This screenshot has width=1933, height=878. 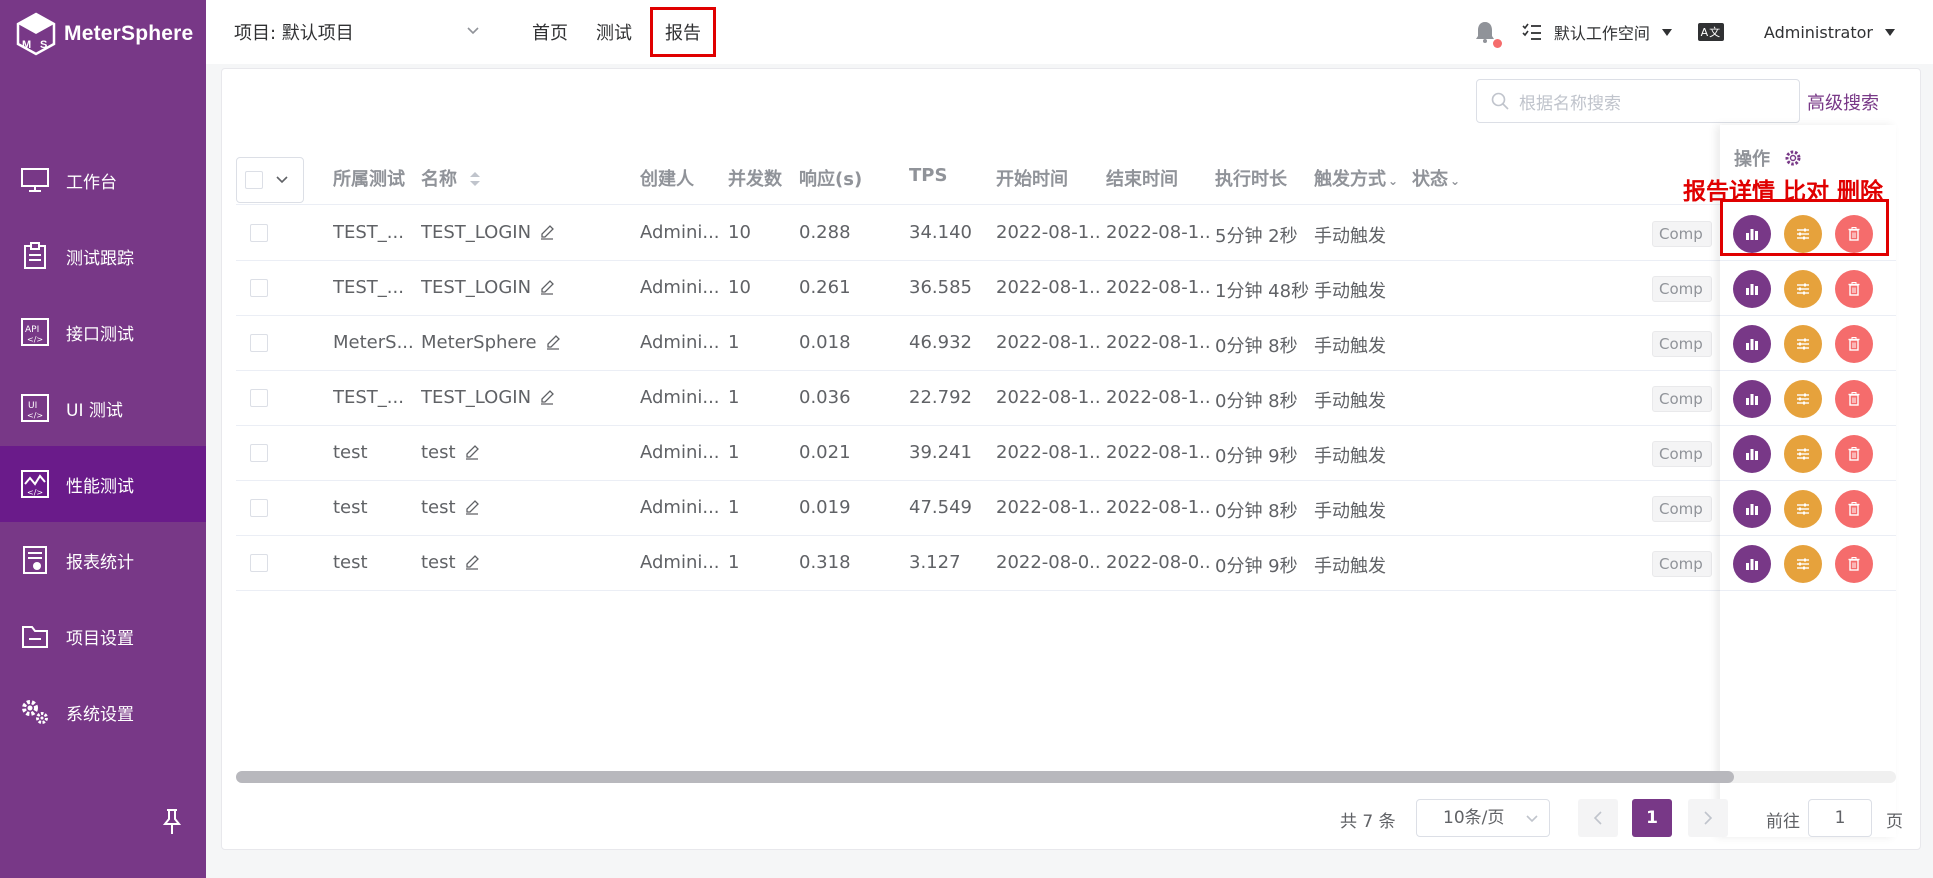 I want to click on sort-icon, so click(x=475, y=179).